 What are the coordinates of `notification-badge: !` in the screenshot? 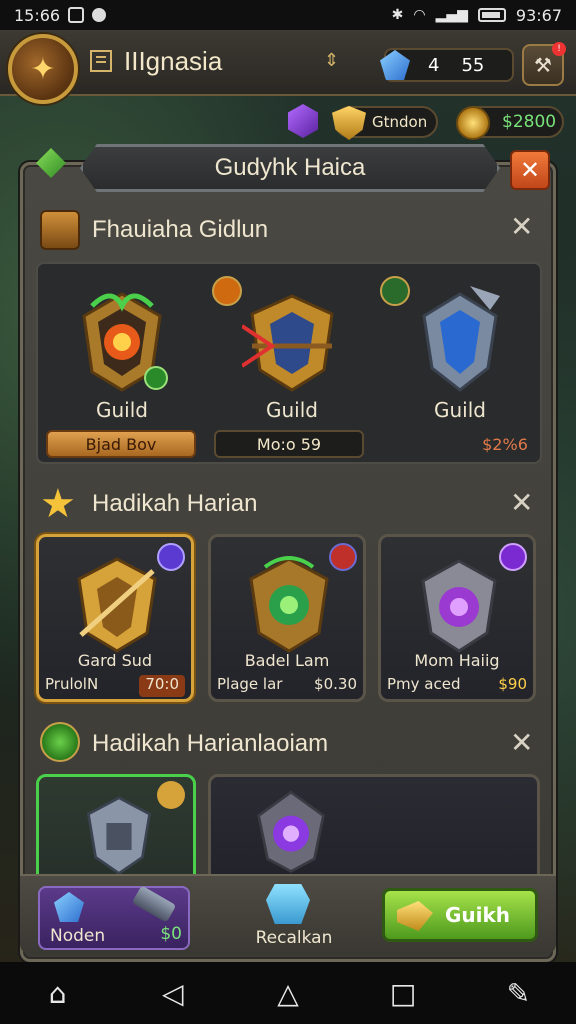 It's located at (559, 49).